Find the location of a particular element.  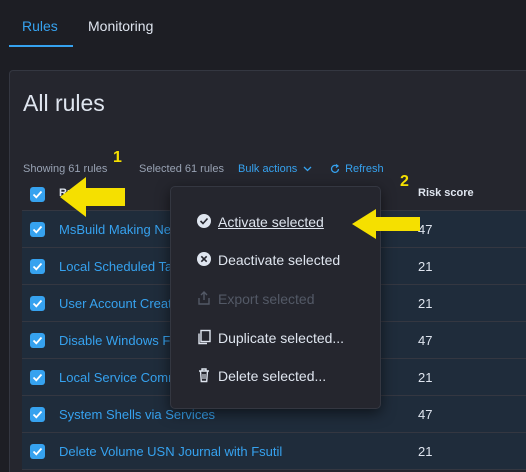

trash-icon is located at coordinates (204, 375).